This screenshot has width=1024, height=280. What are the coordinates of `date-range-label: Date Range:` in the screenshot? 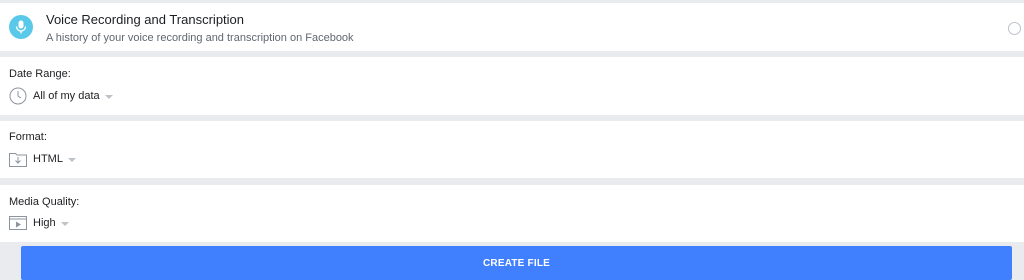 It's located at (40, 74).